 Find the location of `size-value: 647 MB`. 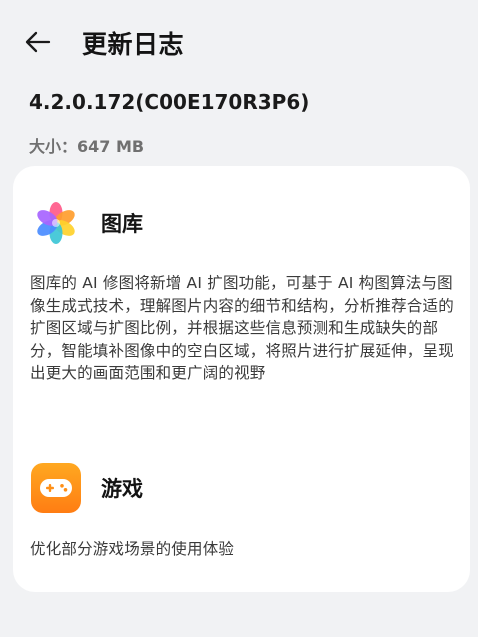

size-value: 647 MB is located at coordinates (111, 146).